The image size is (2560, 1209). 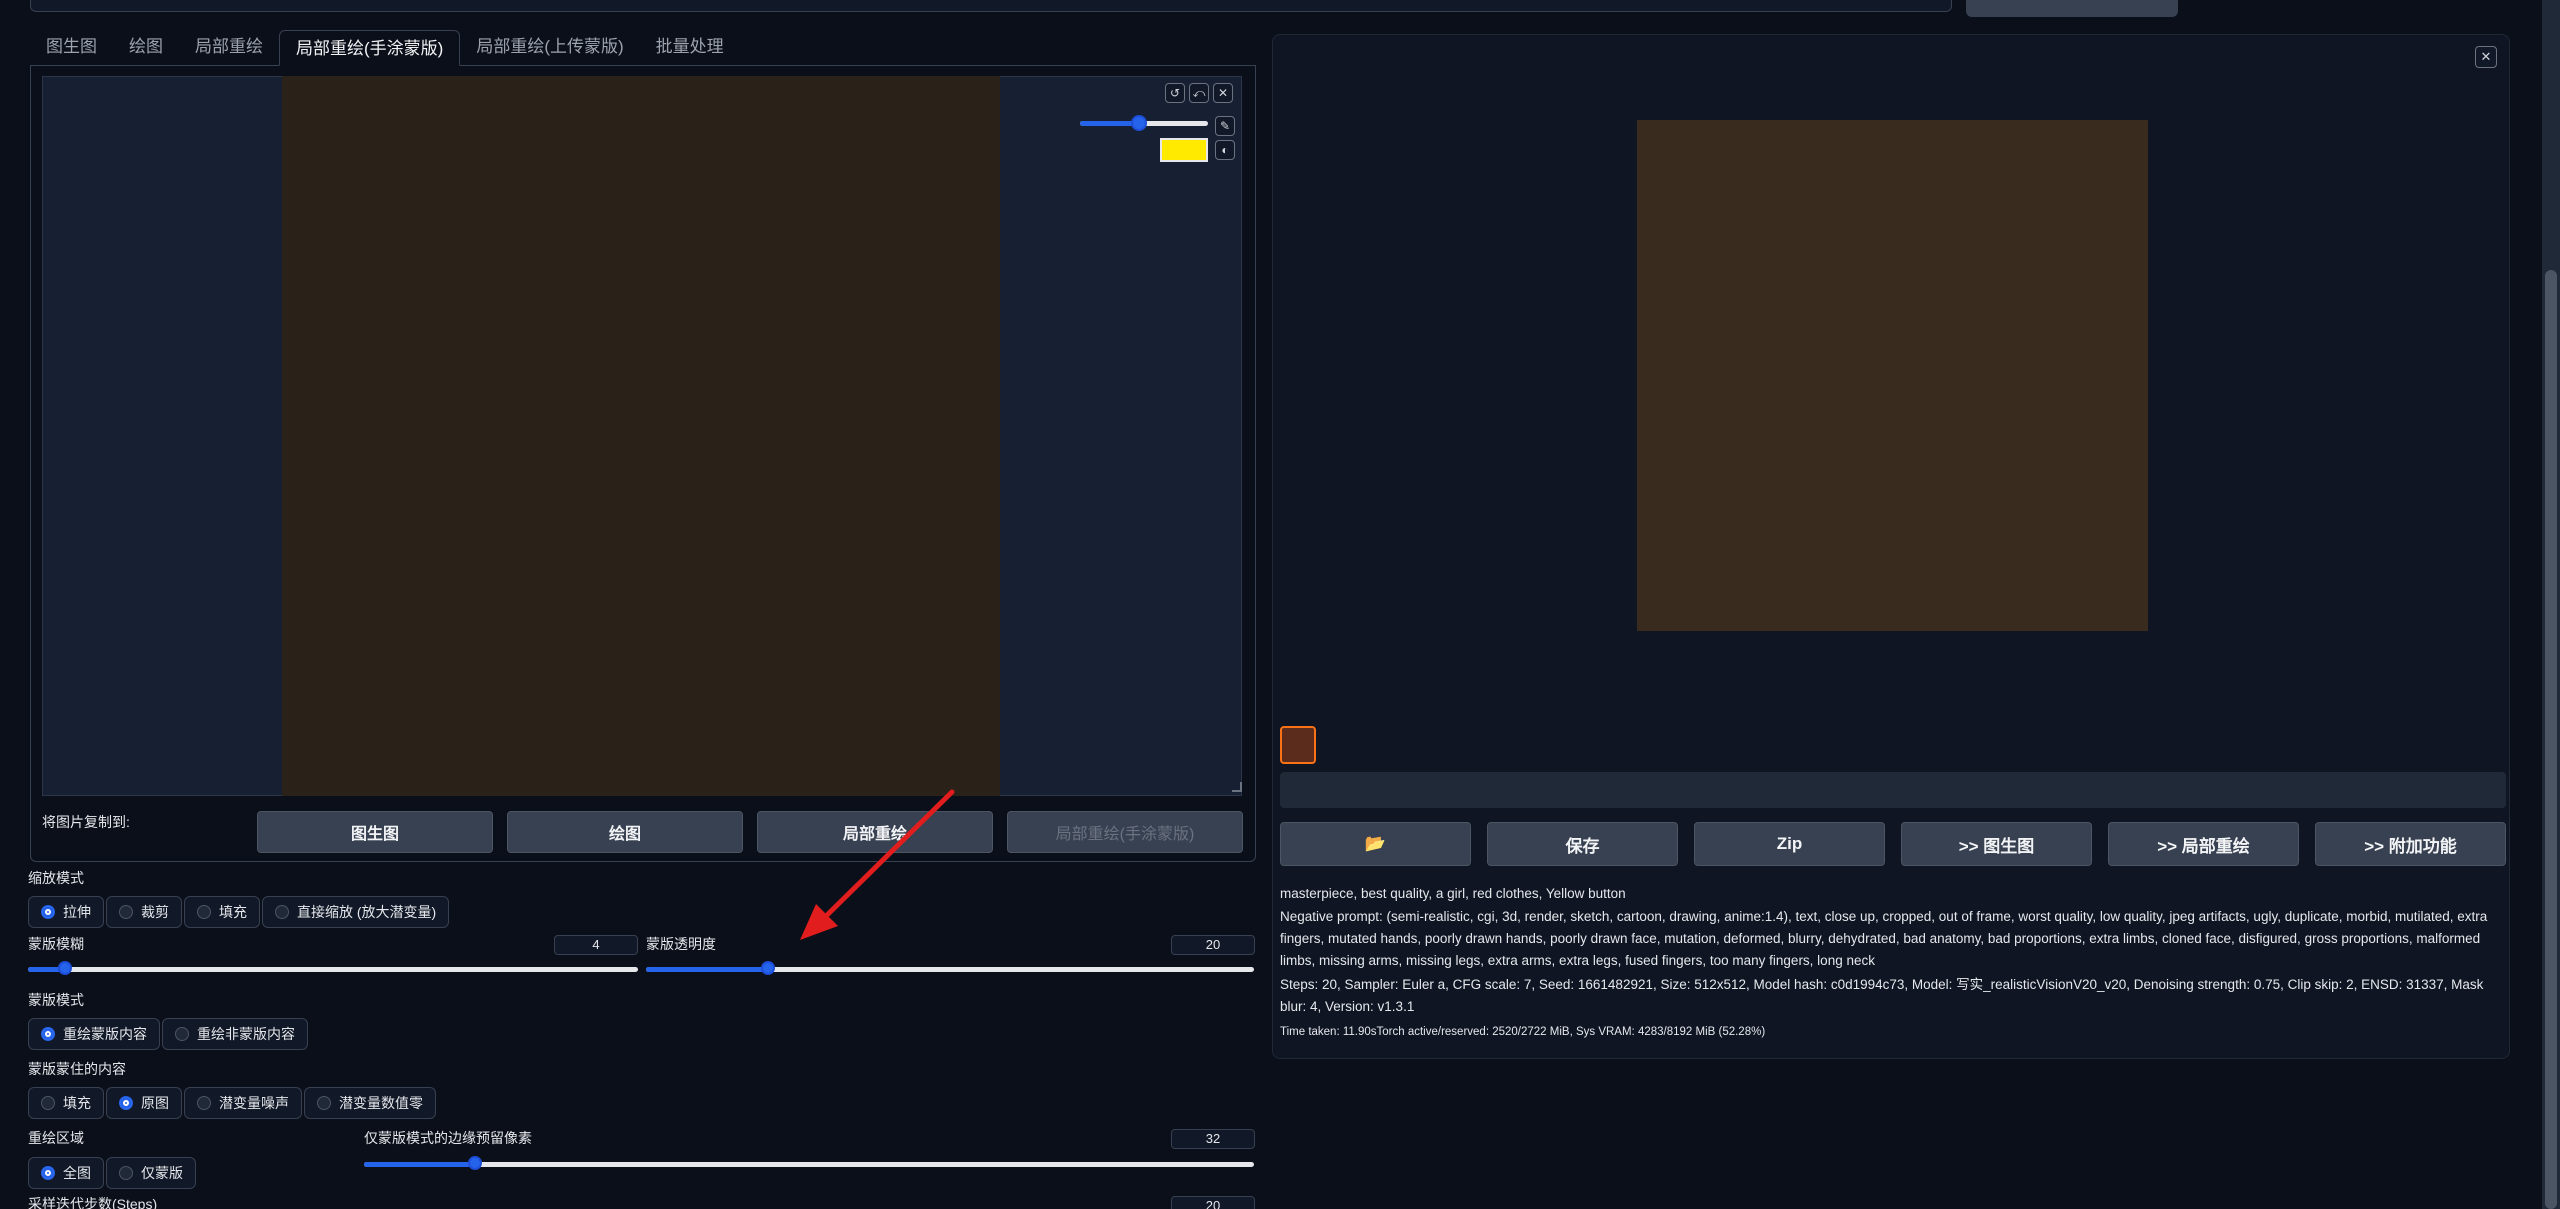 I want to click on radio-resize-stretch: 拉伸, so click(x=66, y=912).